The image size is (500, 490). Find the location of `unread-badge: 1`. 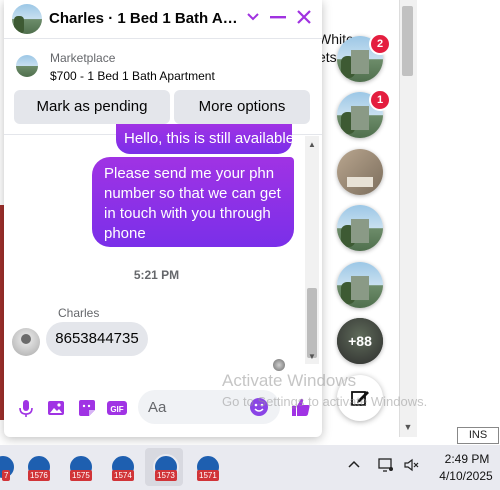

unread-badge: 1 is located at coordinates (380, 100).